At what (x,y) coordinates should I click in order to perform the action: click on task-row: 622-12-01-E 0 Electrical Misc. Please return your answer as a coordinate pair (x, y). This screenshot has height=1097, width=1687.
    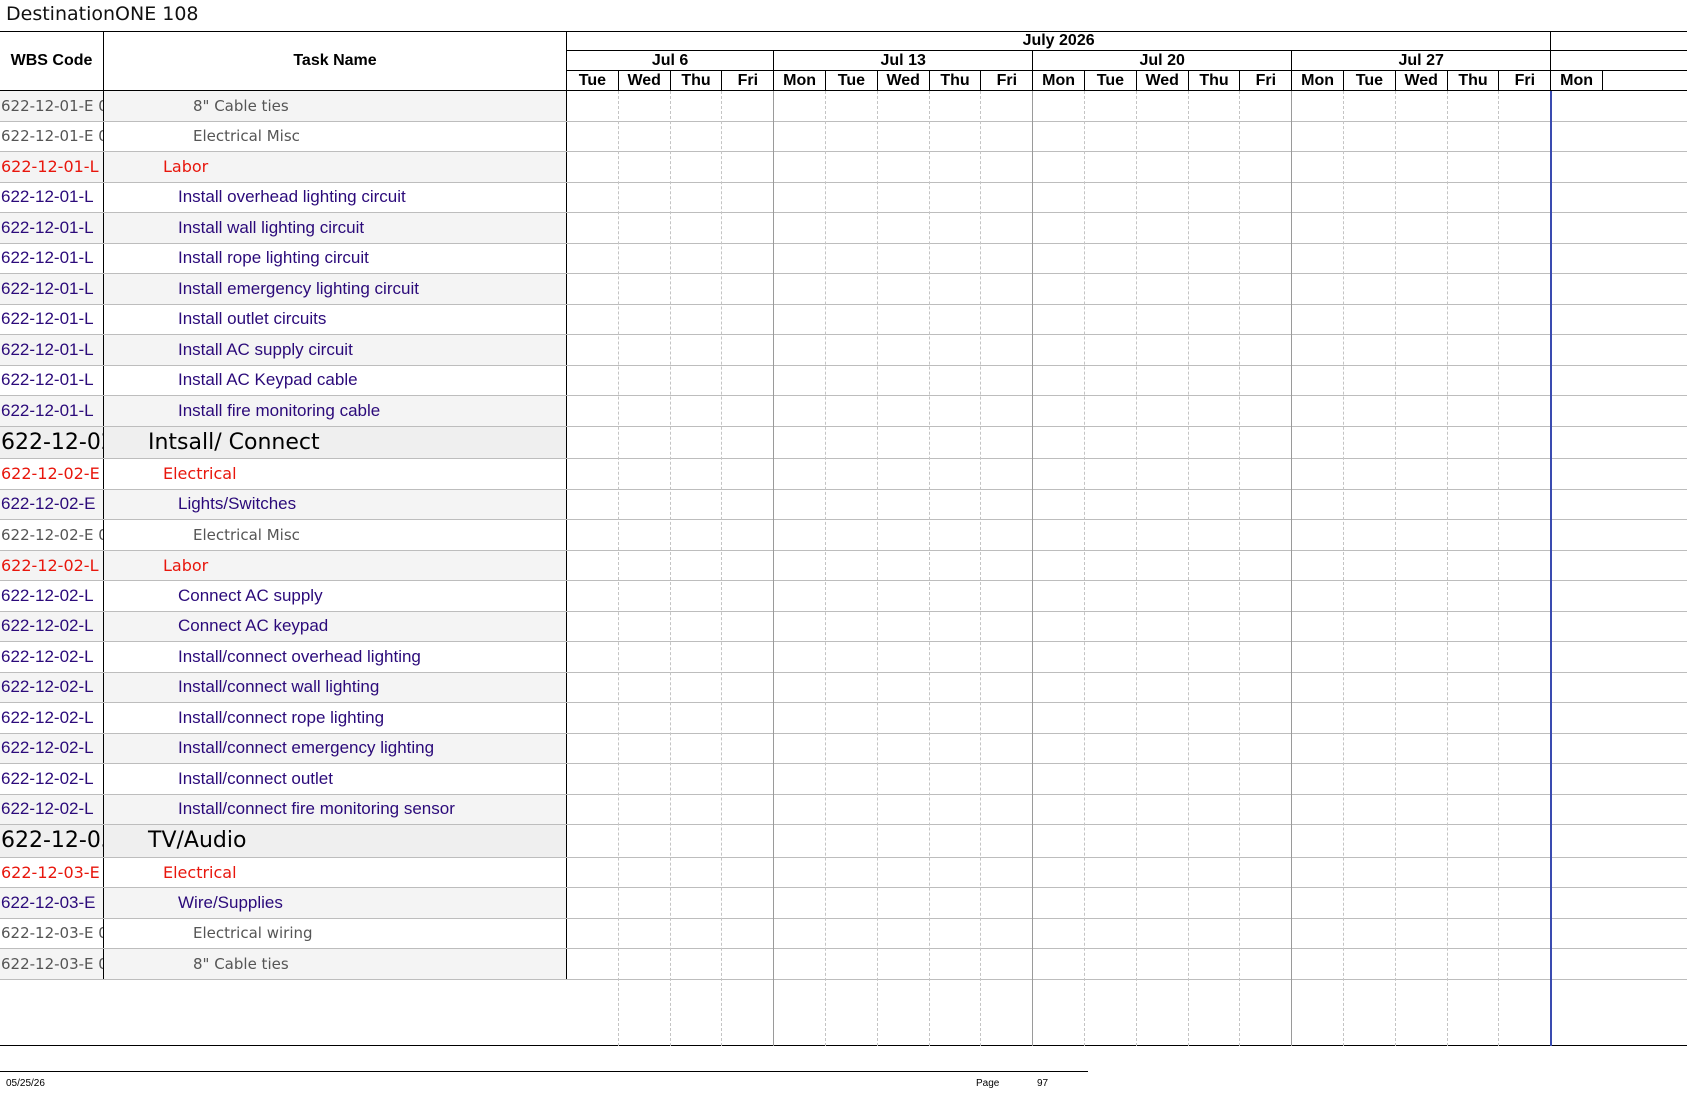
    Looking at the image, I should click on (283, 136).